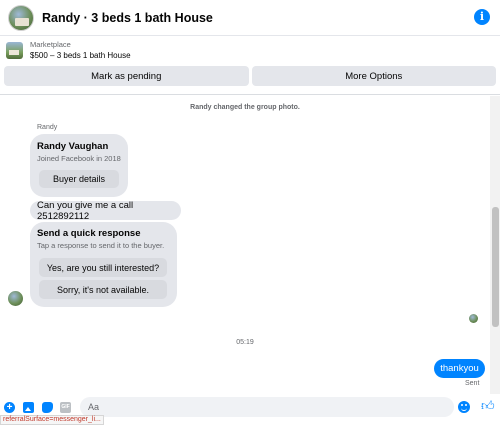  Describe the element at coordinates (89, 233) in the screenshot. I see `quick-response-title: Send a quick response` at that location.